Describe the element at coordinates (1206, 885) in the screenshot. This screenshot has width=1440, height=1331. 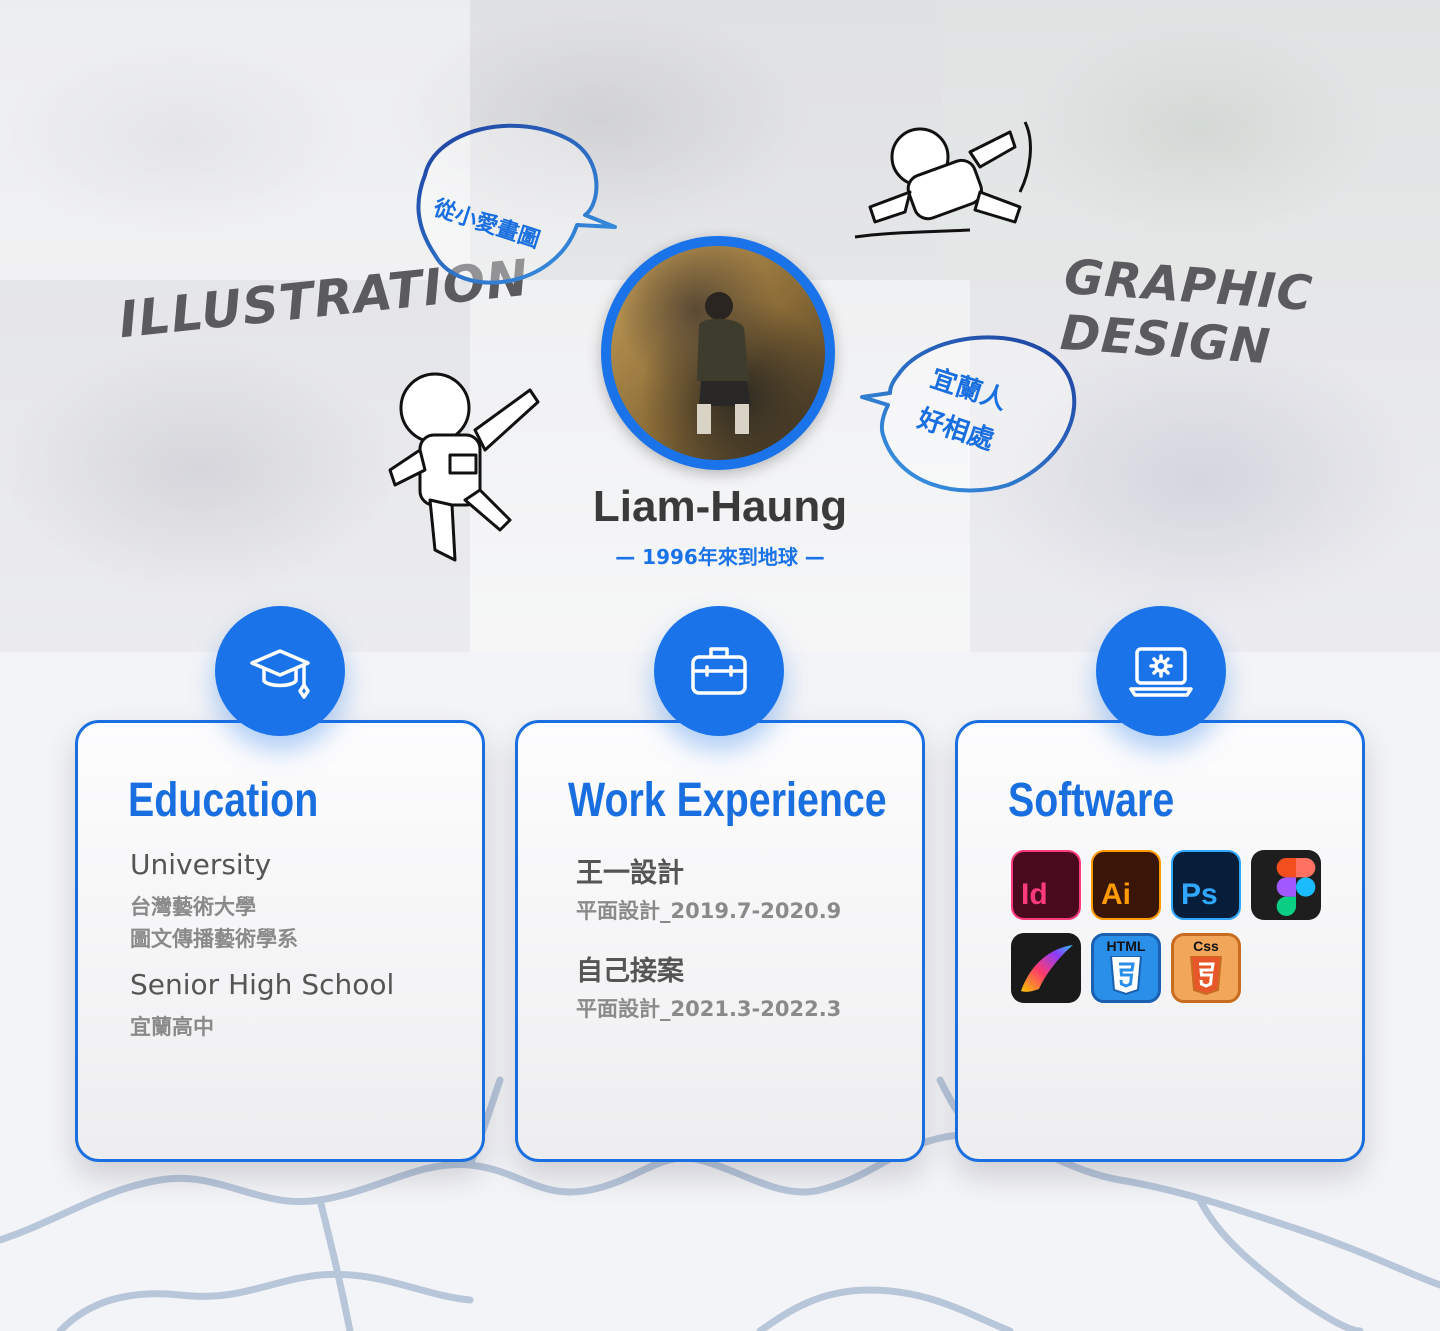
I see `photoshop-icon: Ps` at that location.